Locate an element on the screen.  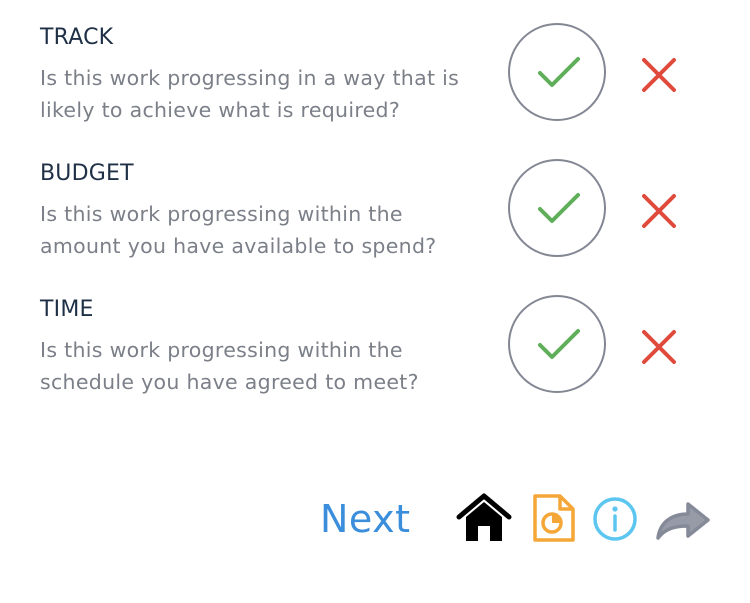
share-button is located at coordinates (683, 519).